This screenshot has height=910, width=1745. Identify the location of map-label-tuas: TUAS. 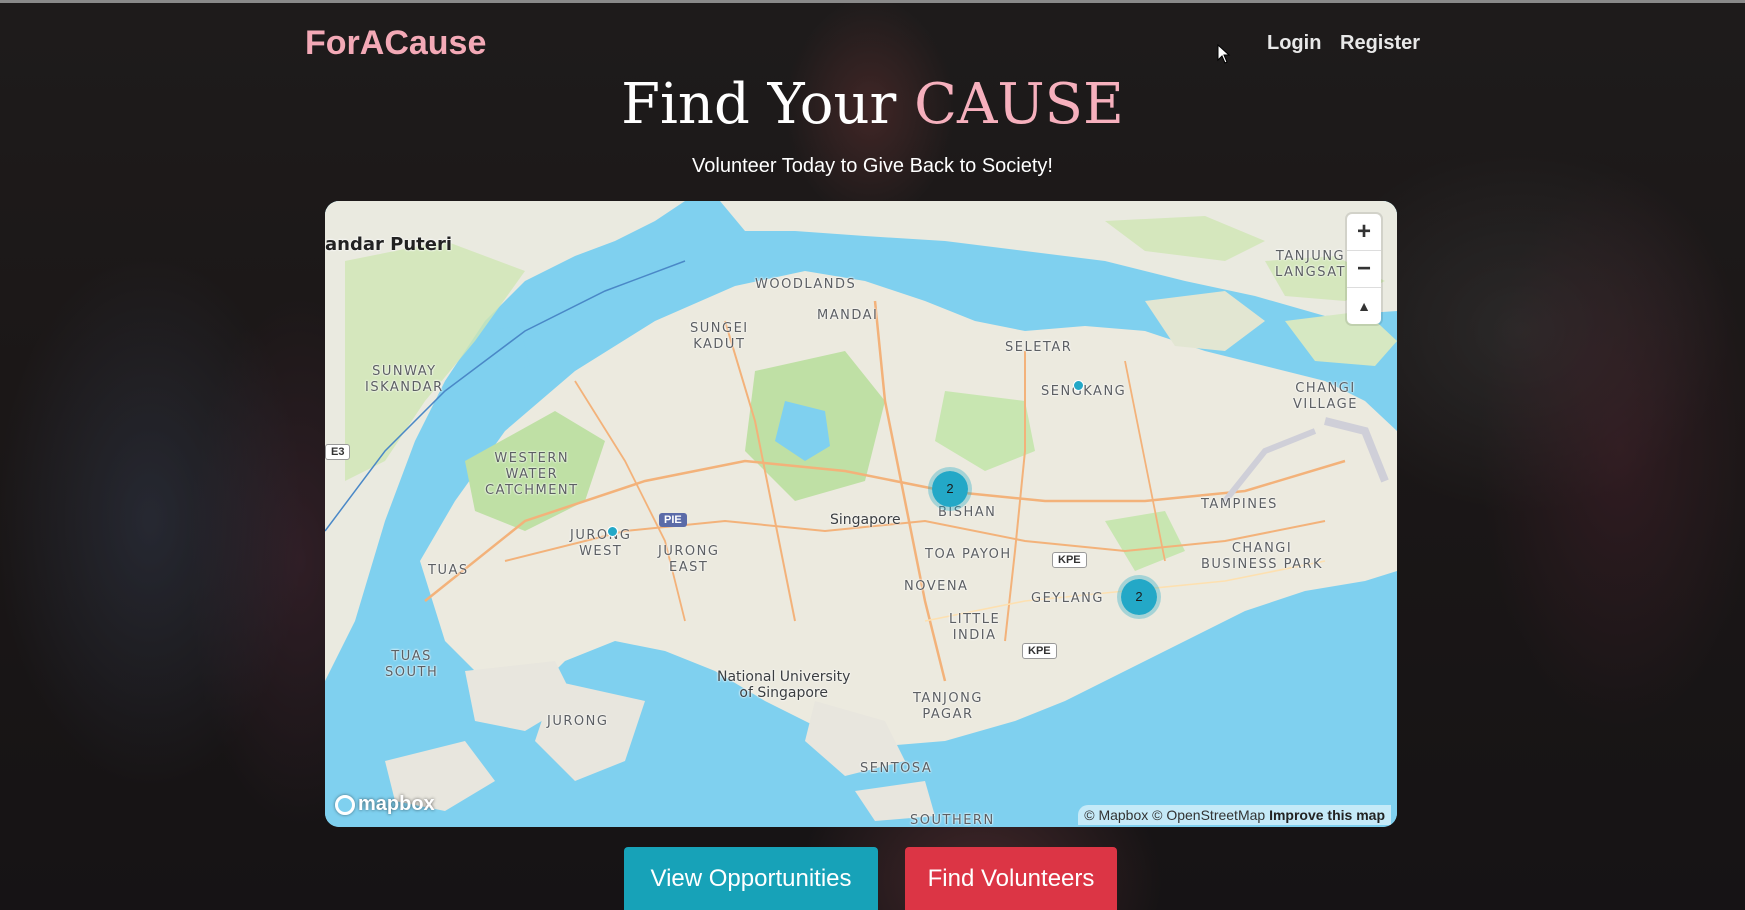
(448, 570).